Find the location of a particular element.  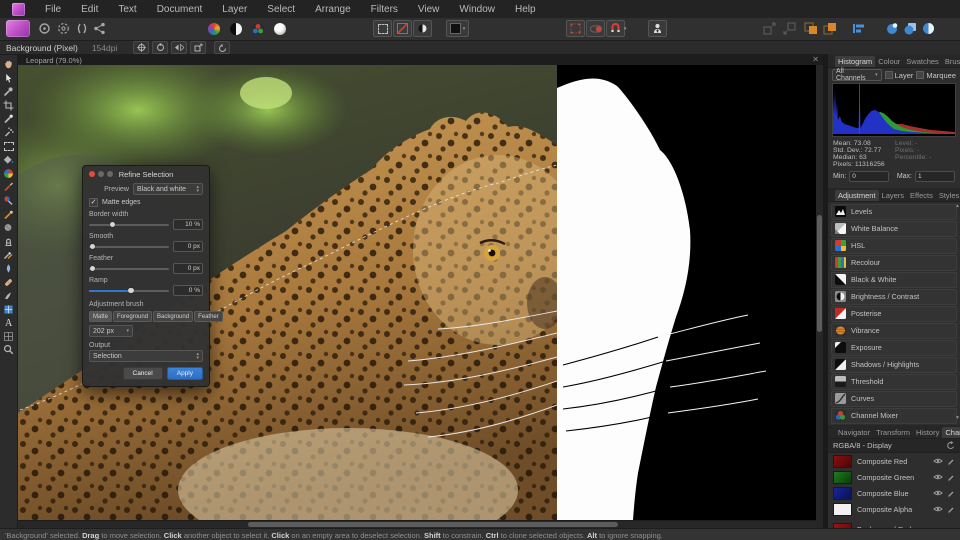

flip-horizontal-icon is located at coordinates (179, 47).